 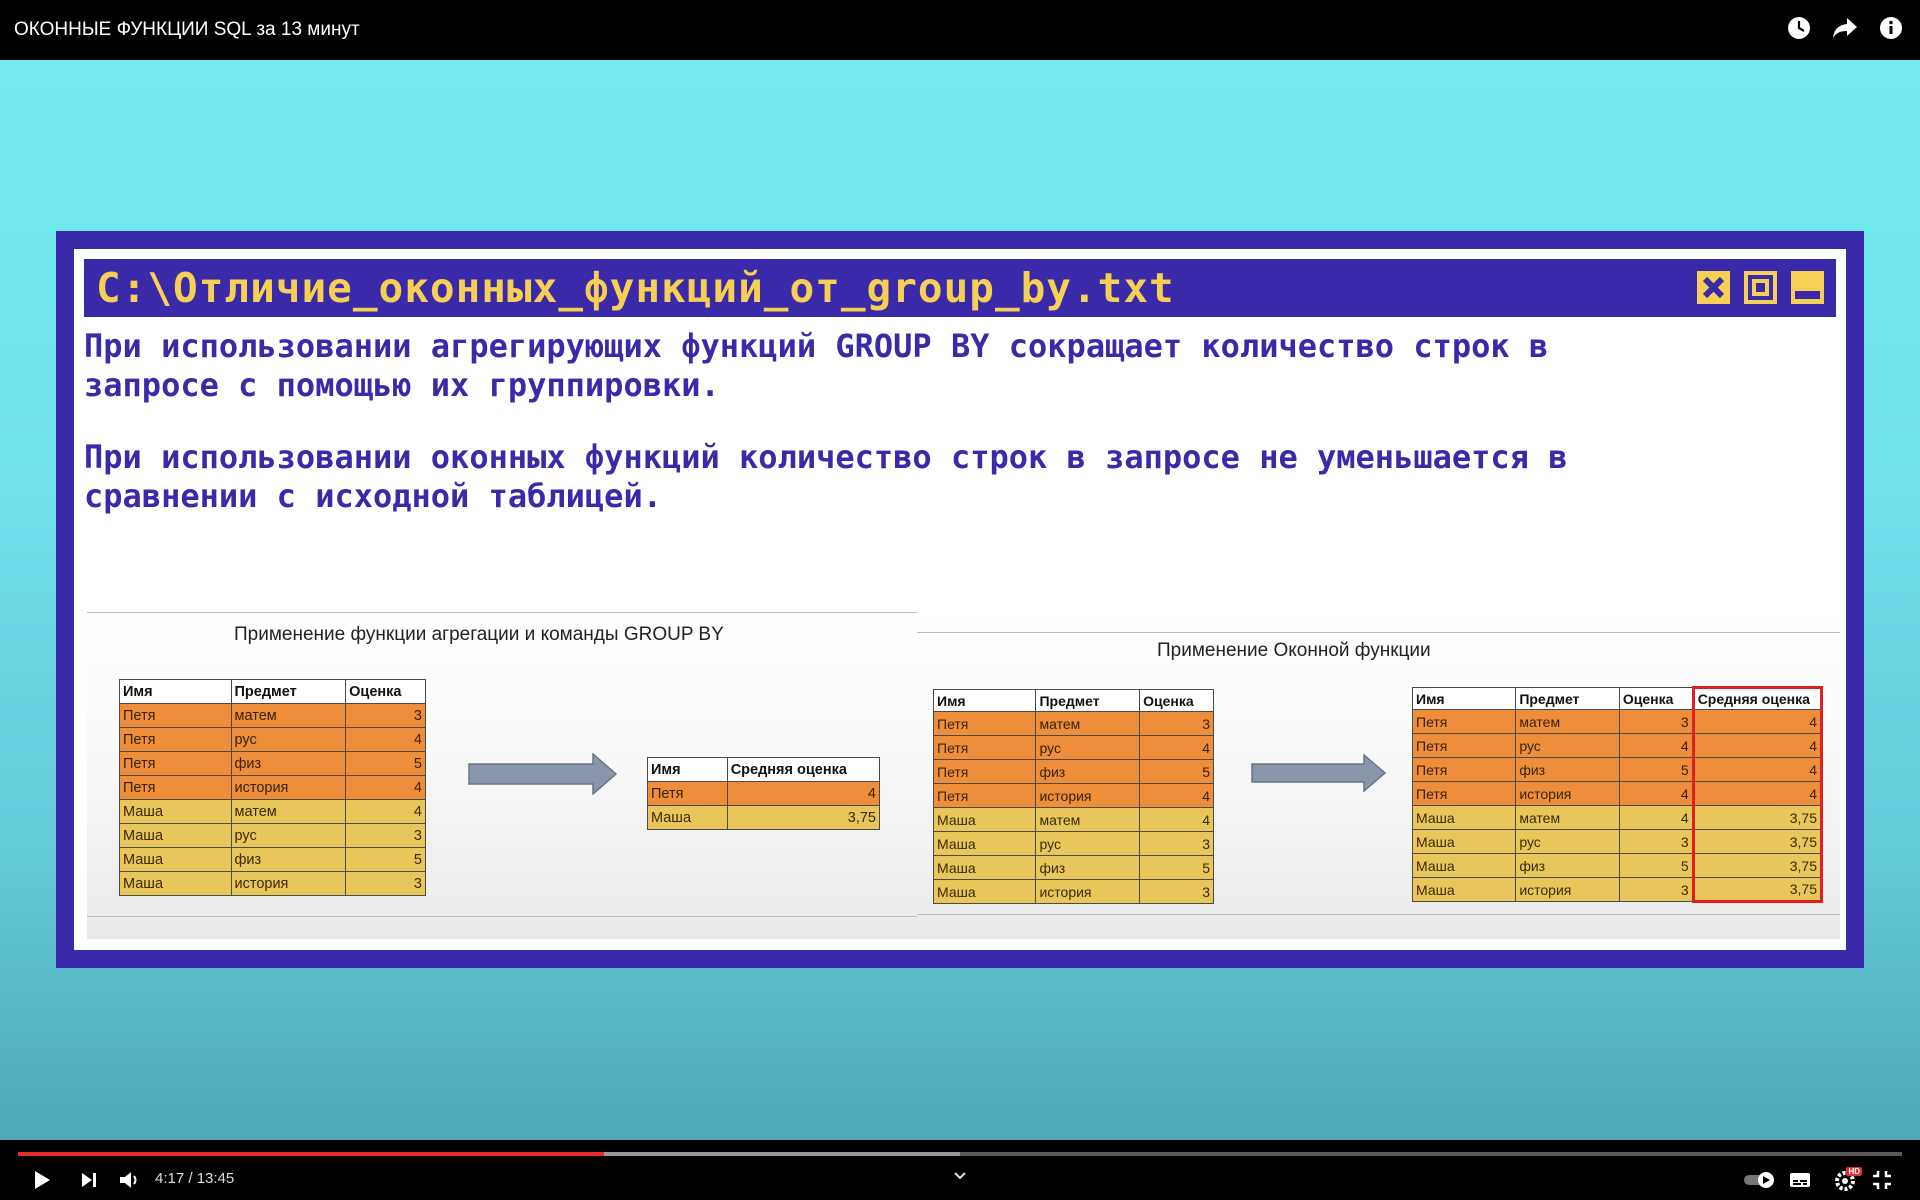 I want to click on top-icons, so click(x=1845, y=28).